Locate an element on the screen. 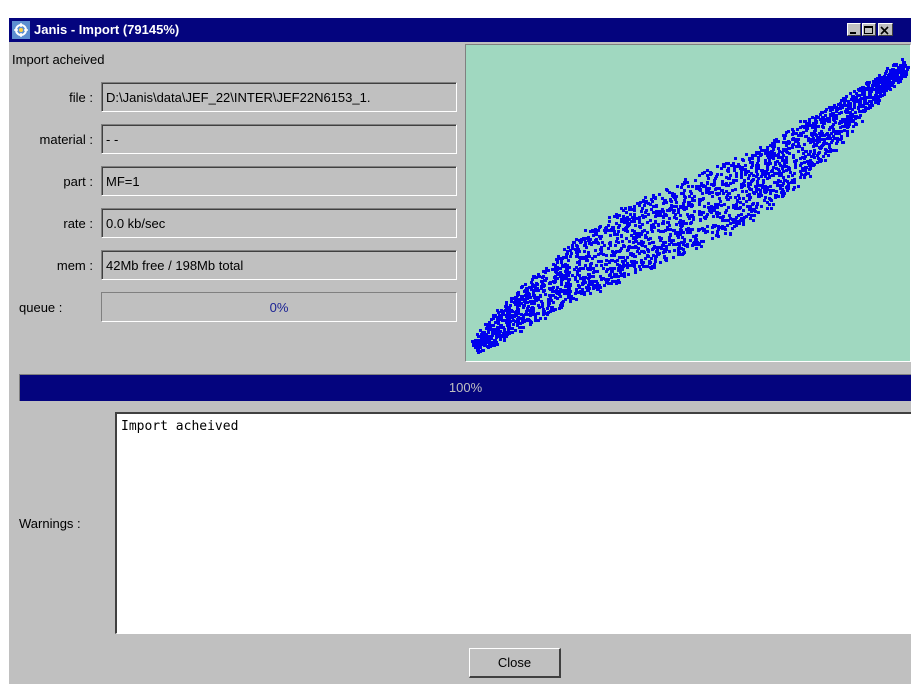 The height and width of the screenshot is (684, 911). part-field: MF=1 is located at coordinates (279, 181).